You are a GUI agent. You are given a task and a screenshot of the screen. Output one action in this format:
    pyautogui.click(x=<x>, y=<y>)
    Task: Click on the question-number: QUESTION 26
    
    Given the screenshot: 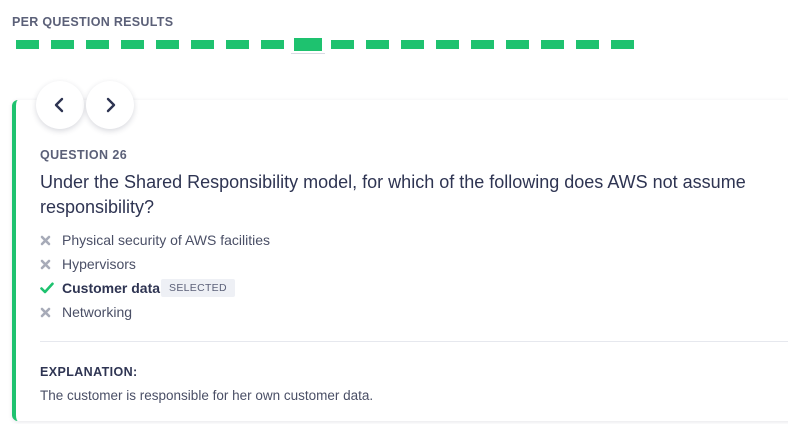 What is the action you would take?
    pyautogui.click(x=84, y=155)
    